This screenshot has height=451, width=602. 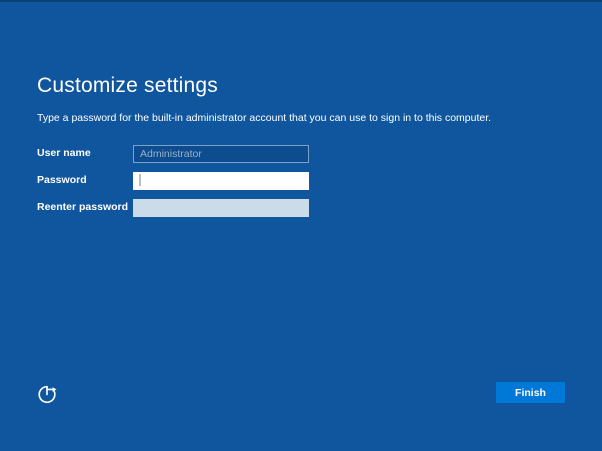 I want to click on username-input, so click(x=221, y=154).